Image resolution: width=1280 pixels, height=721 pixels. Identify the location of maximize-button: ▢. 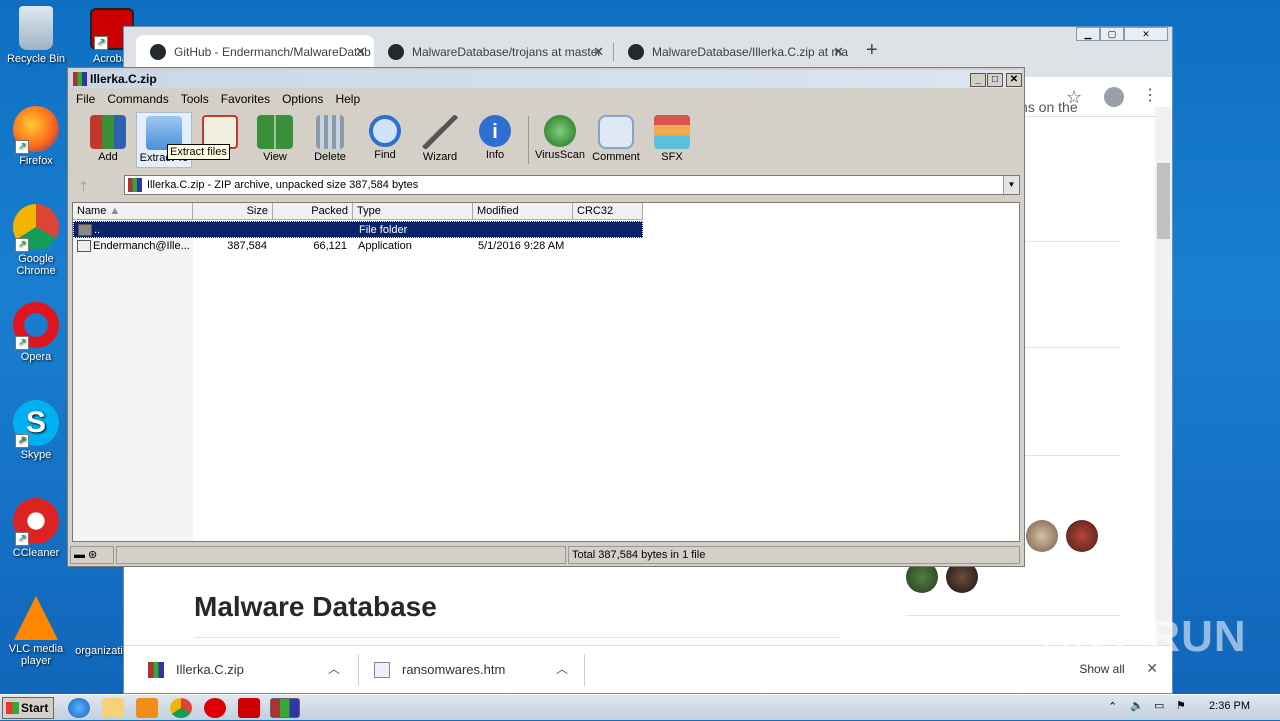
(1112, 34).